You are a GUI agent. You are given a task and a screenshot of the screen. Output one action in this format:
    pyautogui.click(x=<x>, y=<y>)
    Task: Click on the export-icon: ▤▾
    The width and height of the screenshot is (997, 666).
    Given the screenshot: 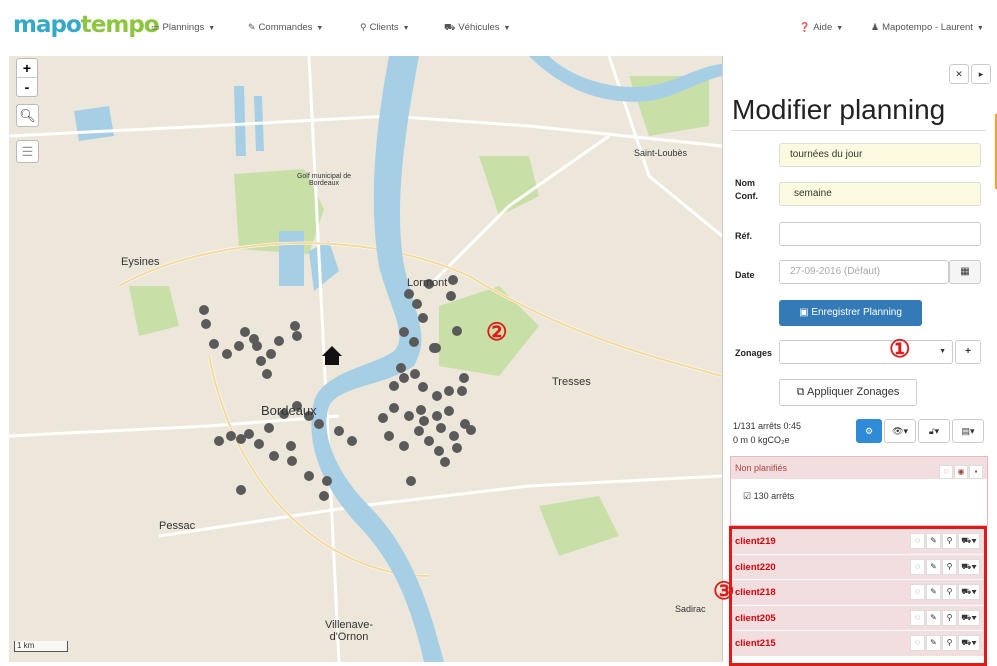 What is the action you would take?
    pyautogui.click(x=968, y=431)
    